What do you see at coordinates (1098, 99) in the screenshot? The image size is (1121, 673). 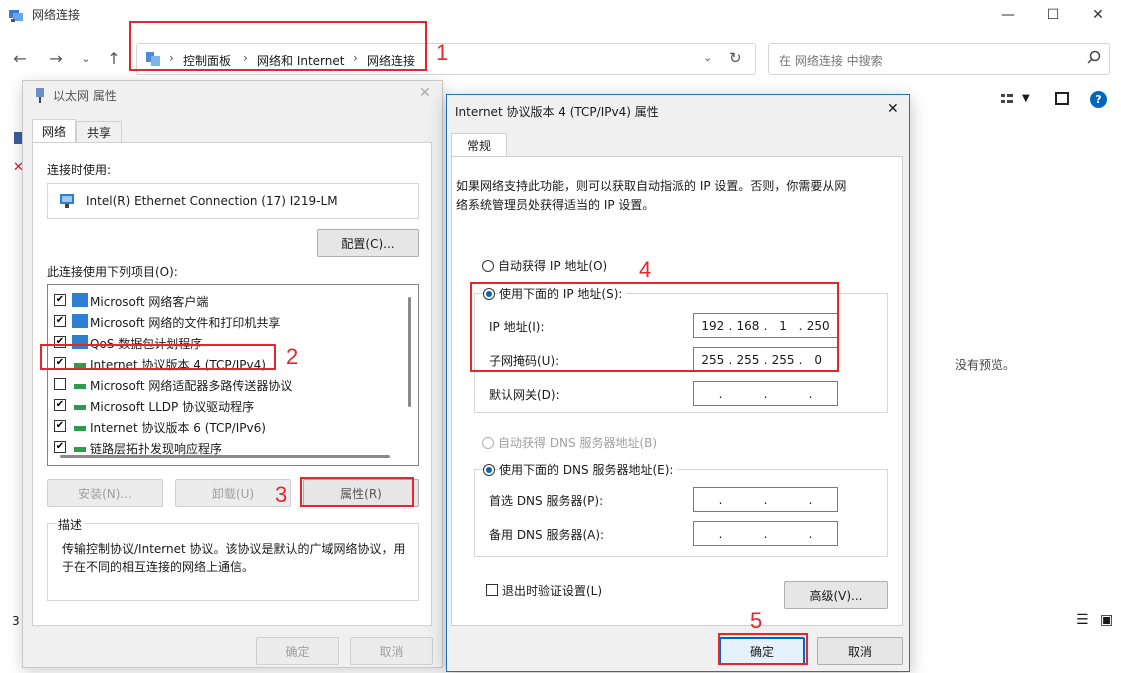 I see `help-icon: ?` at bounding box center [1098, 99].